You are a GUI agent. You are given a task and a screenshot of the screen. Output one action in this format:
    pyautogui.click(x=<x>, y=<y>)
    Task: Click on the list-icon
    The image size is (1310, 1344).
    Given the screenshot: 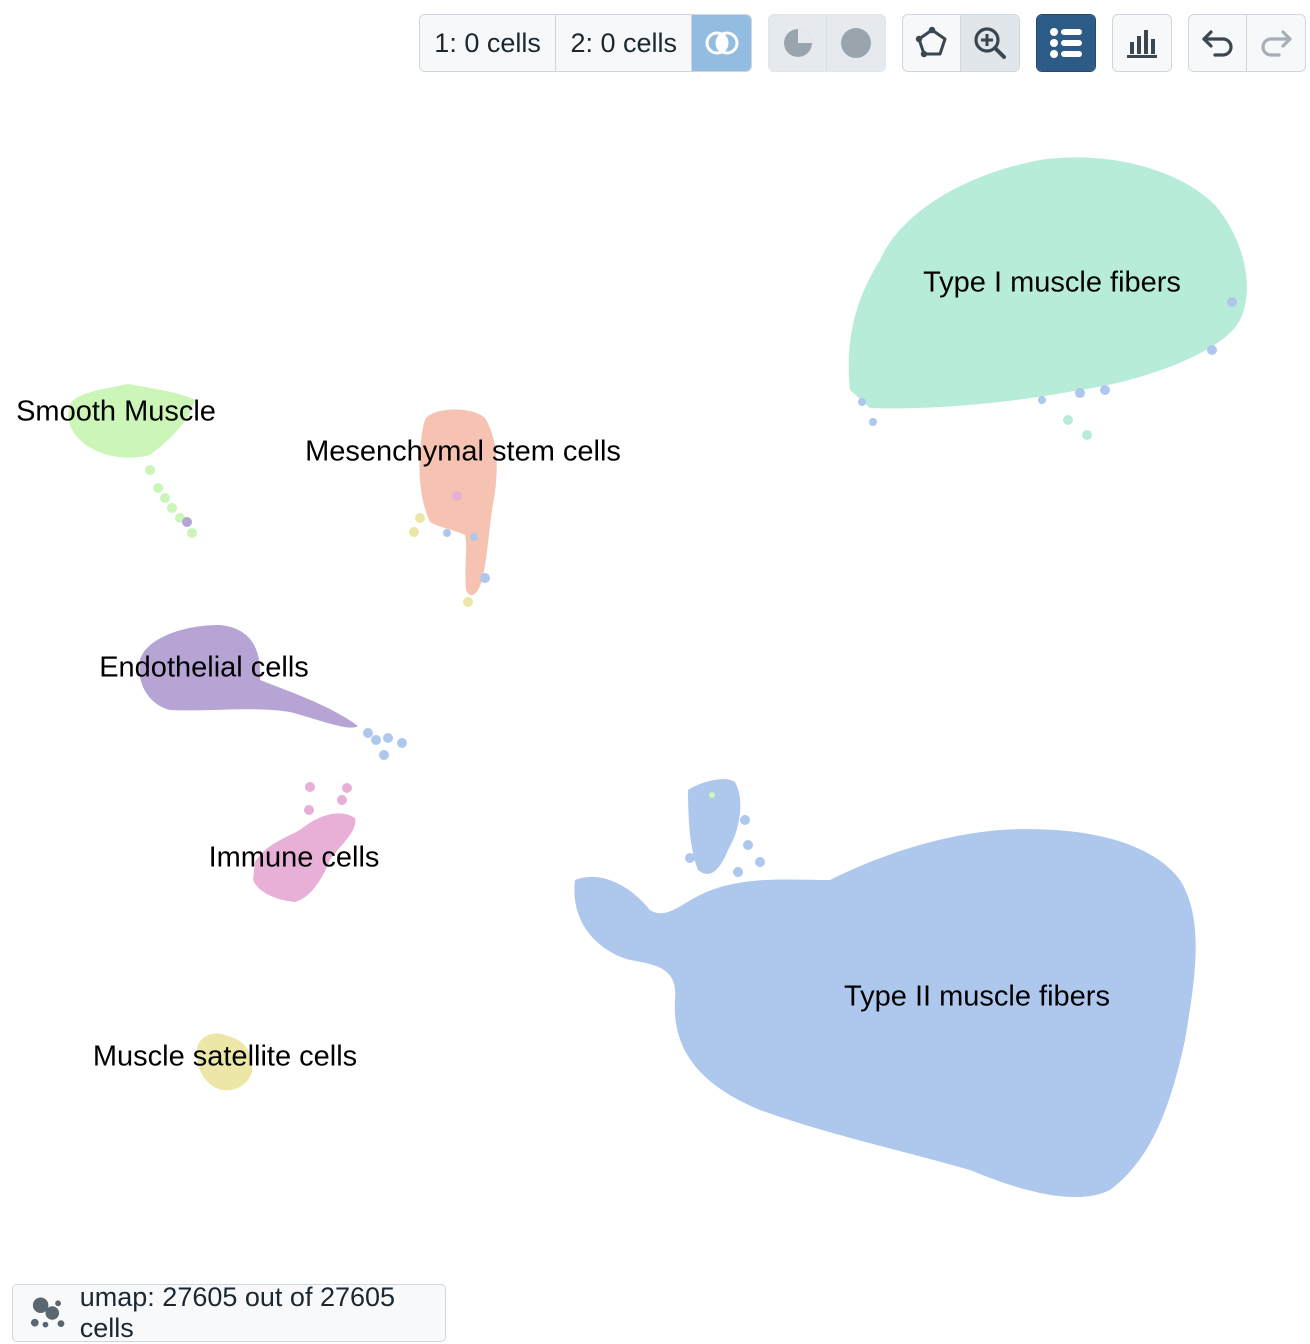 What is the action you would take?
    pyautogui.click(x=1066, y=43)
    